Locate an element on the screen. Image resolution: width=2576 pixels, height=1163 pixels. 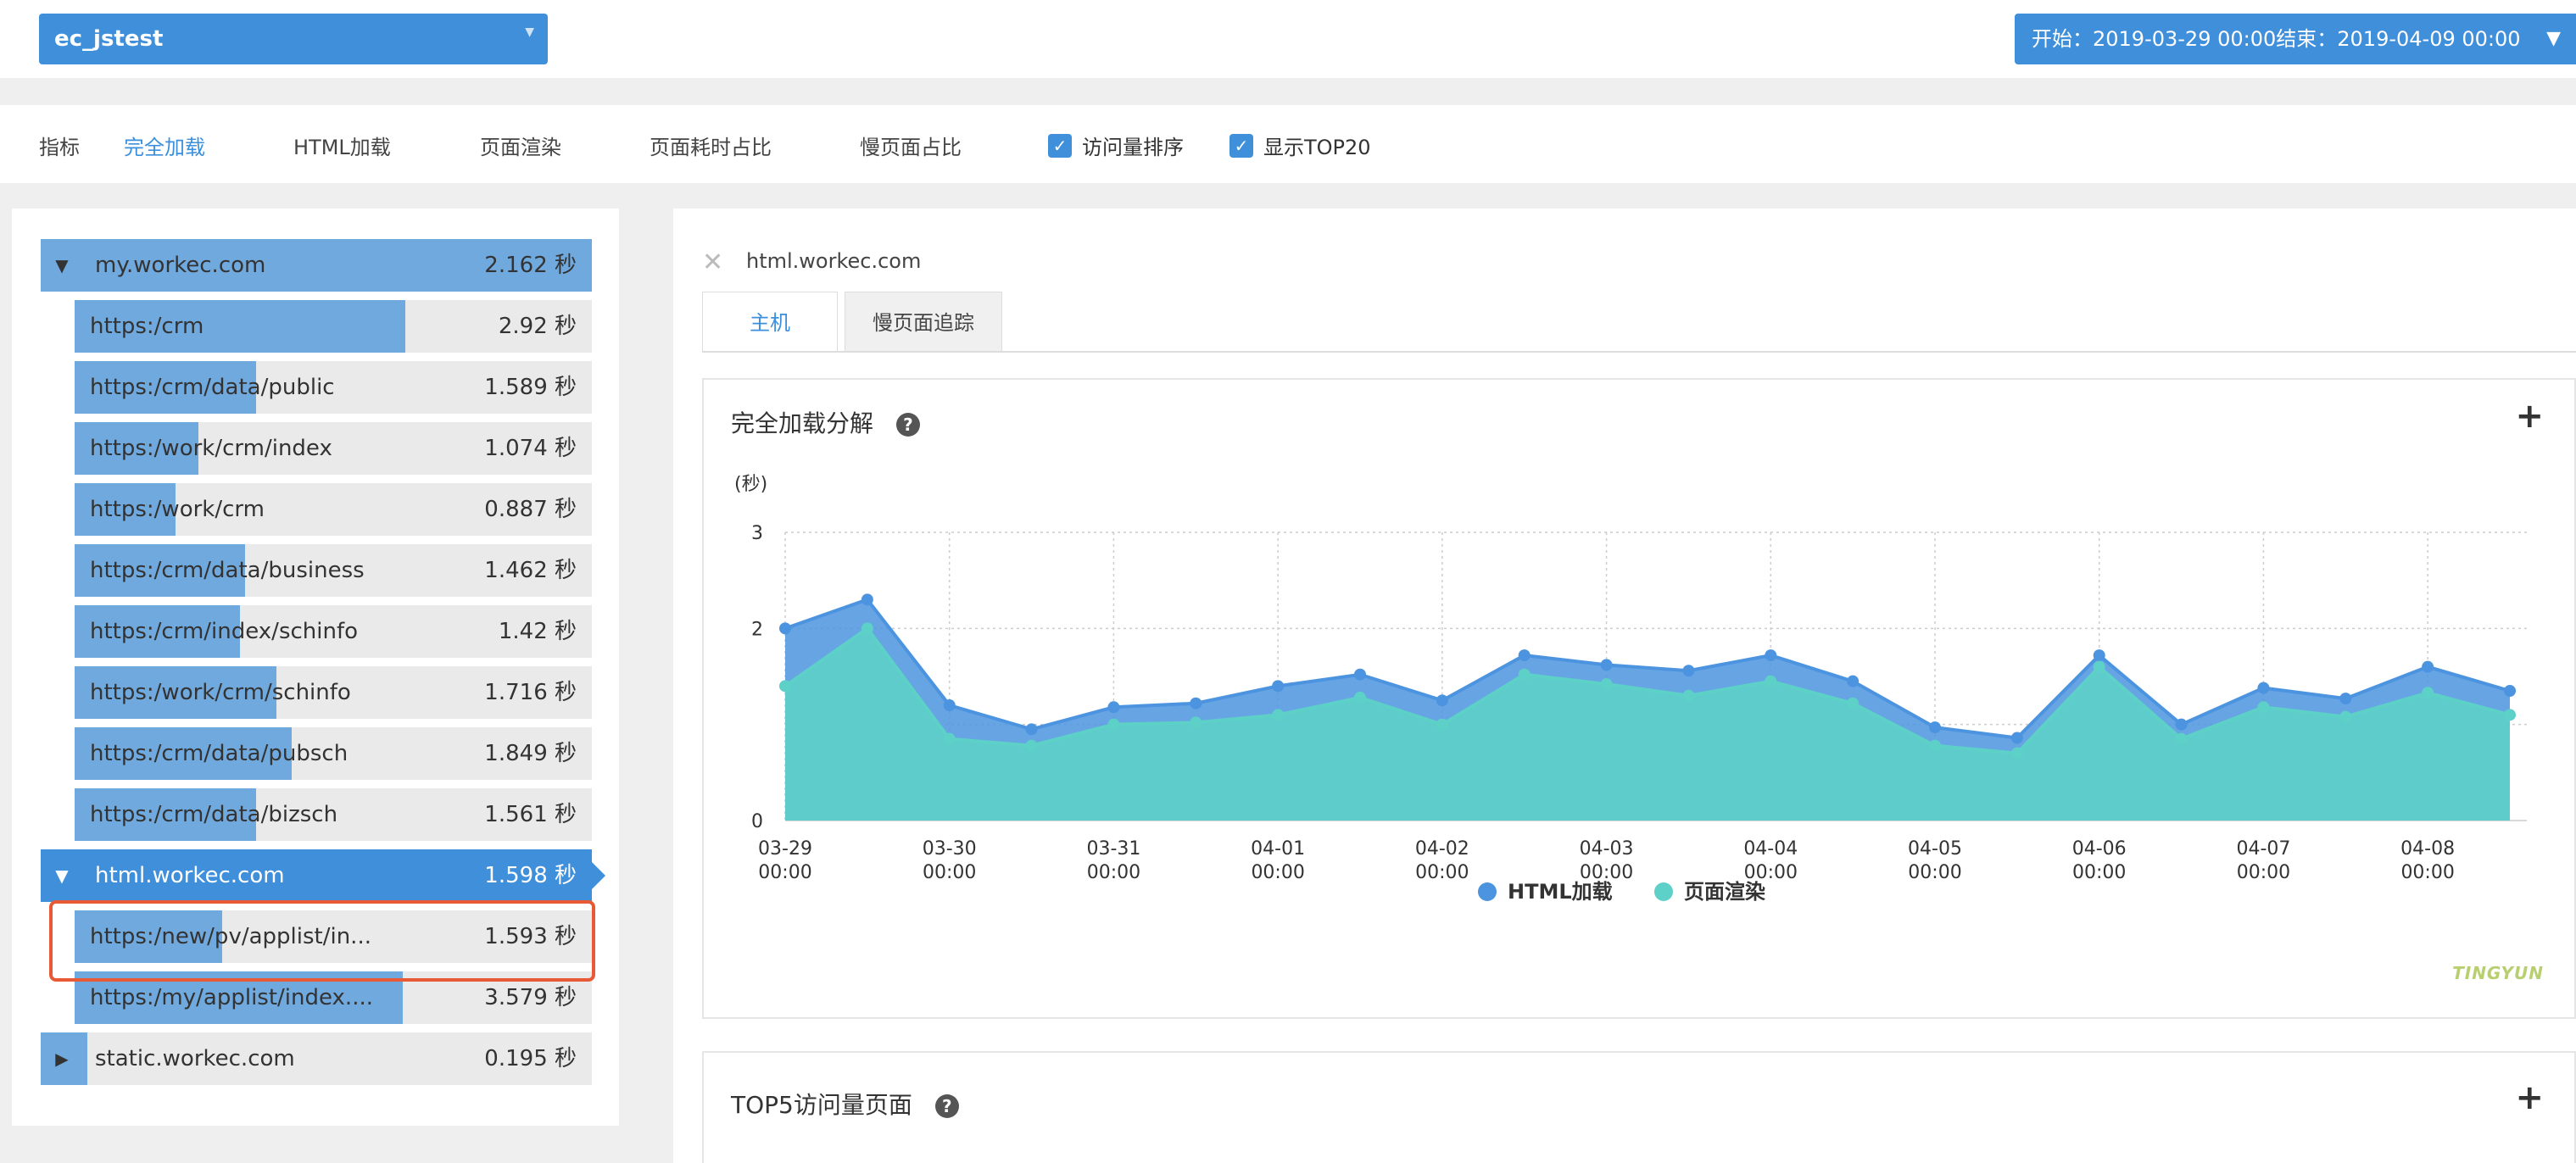
tab-full-load: 完全加载 is located at coordinates (164, 145).